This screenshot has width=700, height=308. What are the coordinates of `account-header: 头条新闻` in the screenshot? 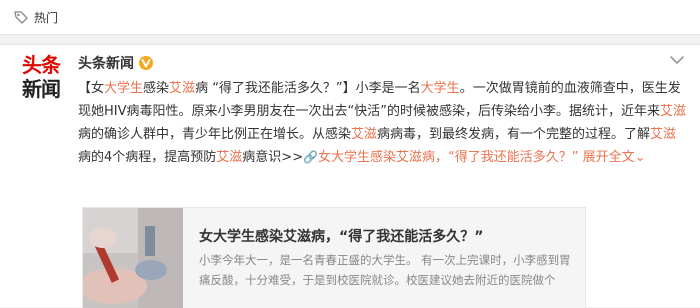 It's located at (116, 63).